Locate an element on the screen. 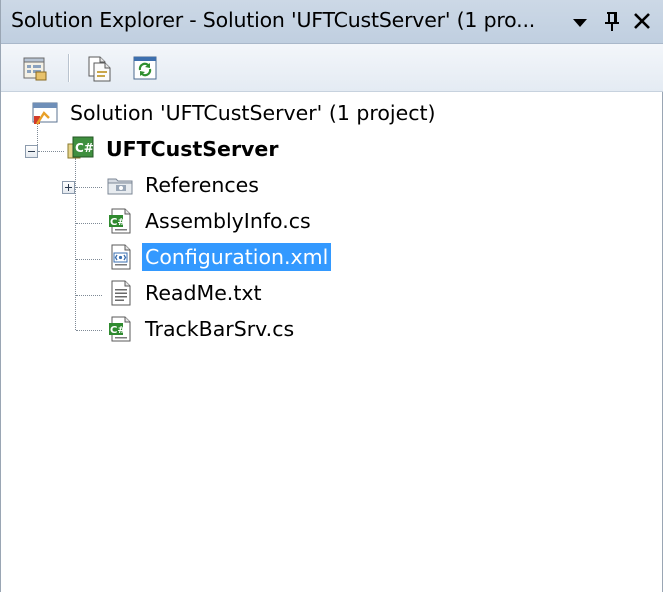 This screenshot has width=663, height=592. refresh-icon is located at coordinates (145, 68).